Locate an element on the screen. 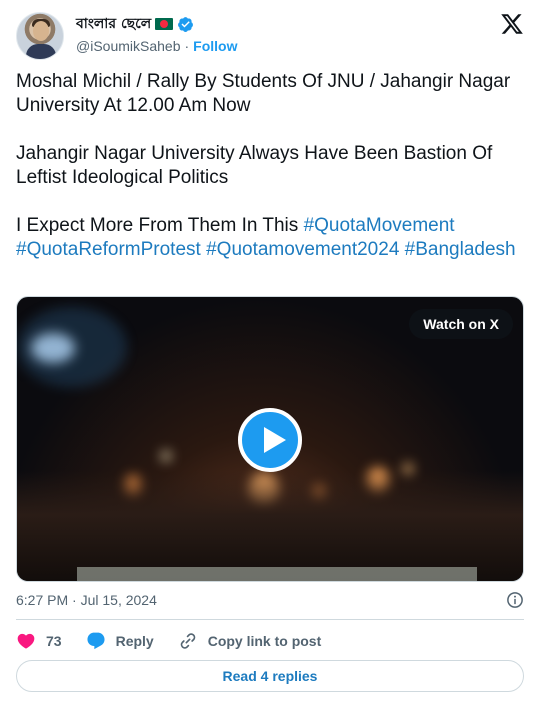 The height and width of the screenshot is (708, 540). x-logo-icon is located at coordinates (512, 24).